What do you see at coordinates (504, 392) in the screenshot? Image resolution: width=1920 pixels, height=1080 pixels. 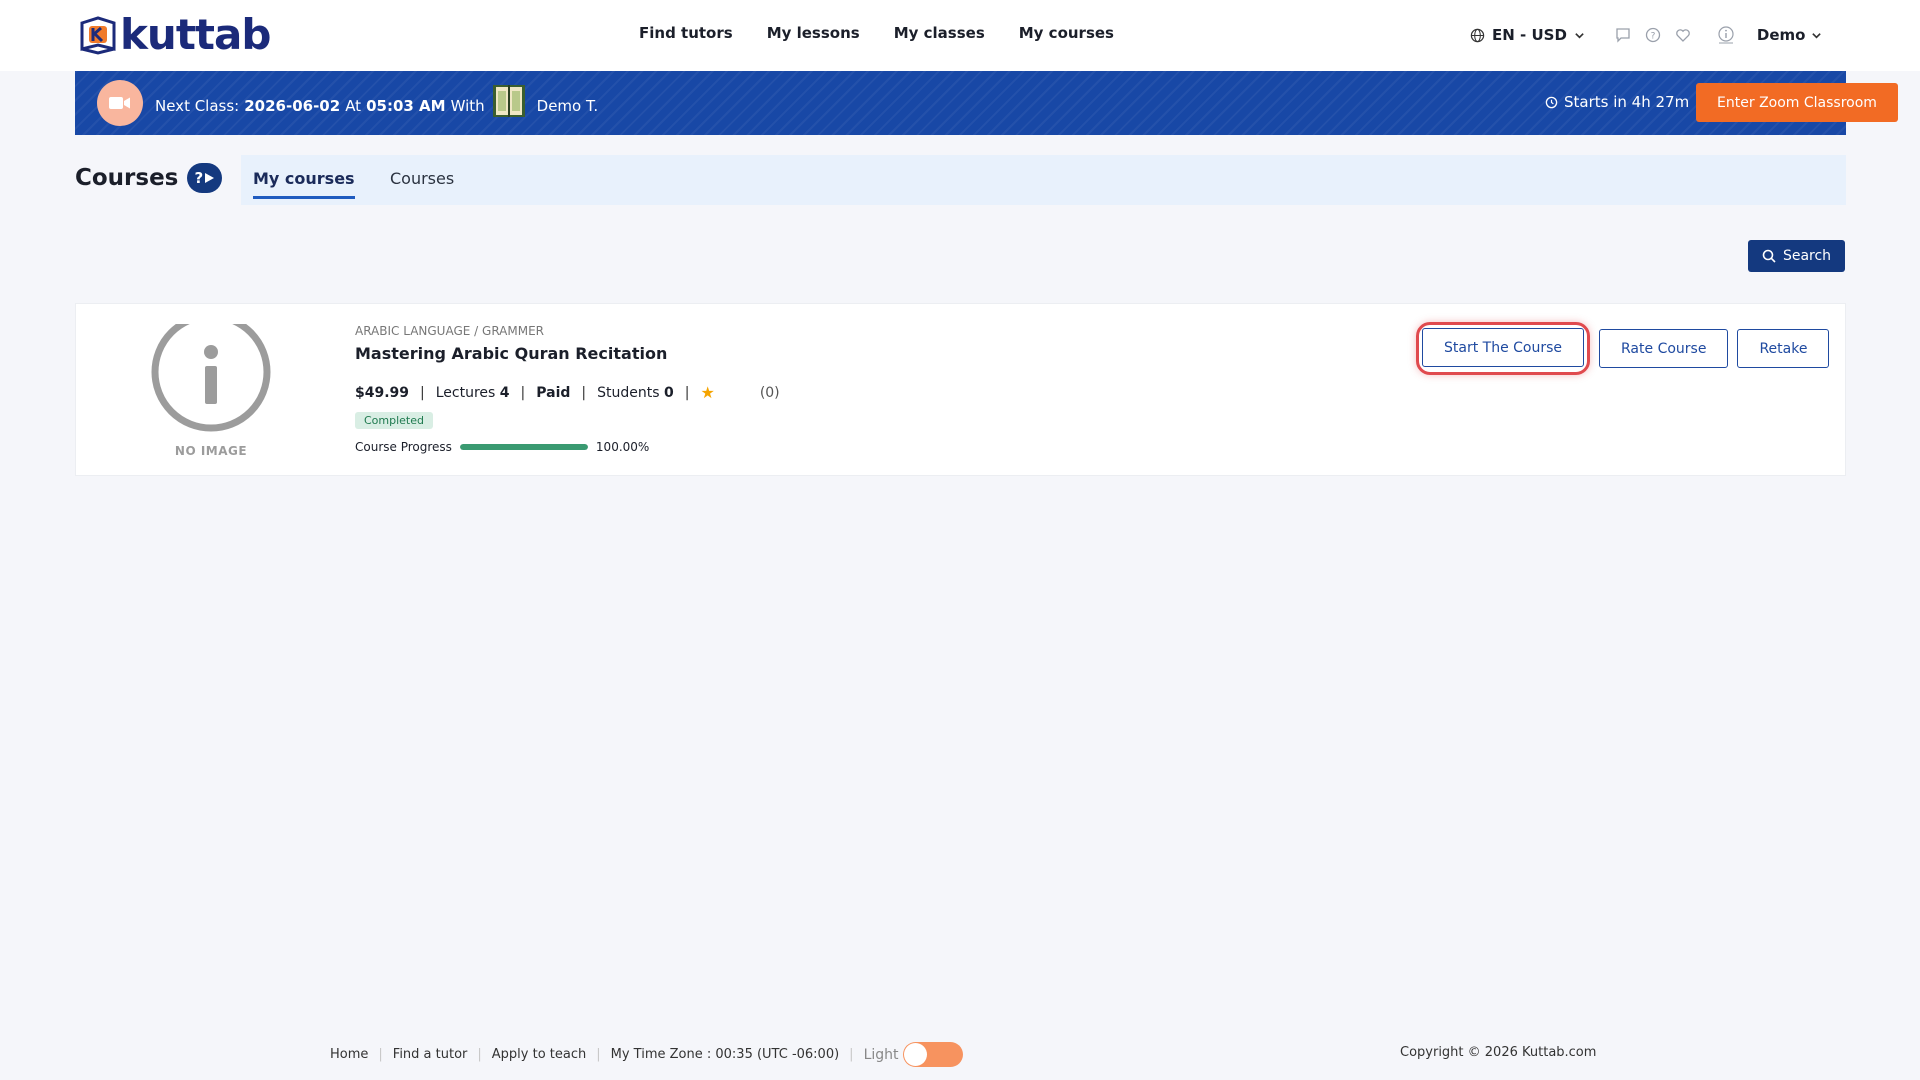 I see `lectures-count: 4` at bounding box center [504, 392].